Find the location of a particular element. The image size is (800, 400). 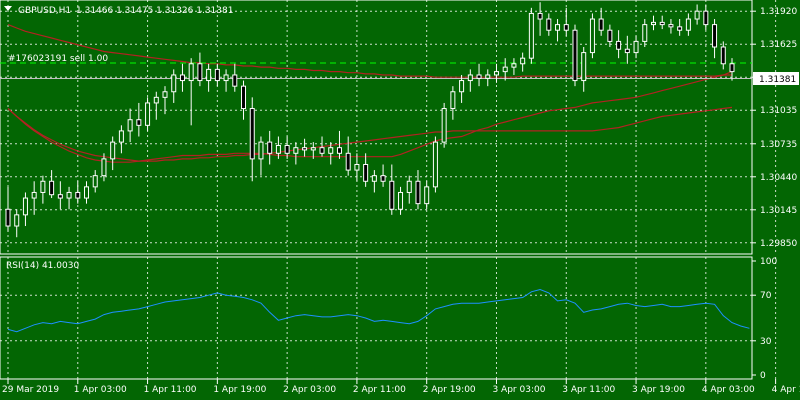

time-tick-label: 29 Mar 2019 is located at coordinates (30, 390).